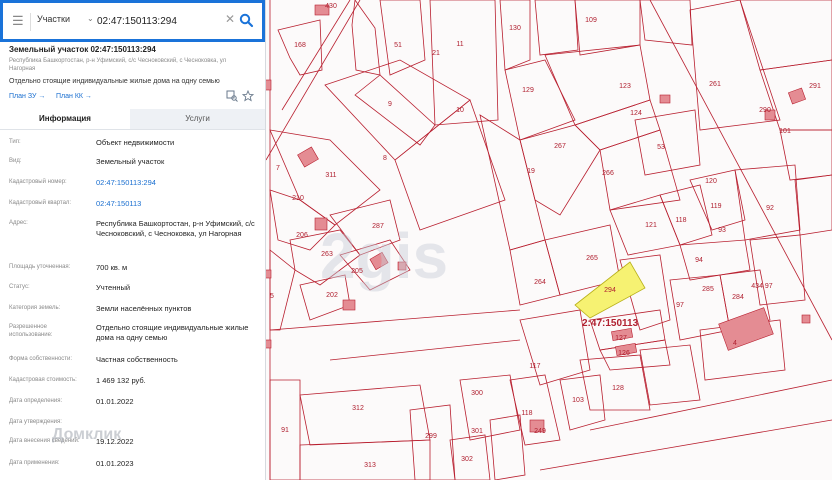  What do you see at coordinates (90, 18) in the screenshot?
I see `chevron-down-icon: ⌄` at bounding box center [90, 18].